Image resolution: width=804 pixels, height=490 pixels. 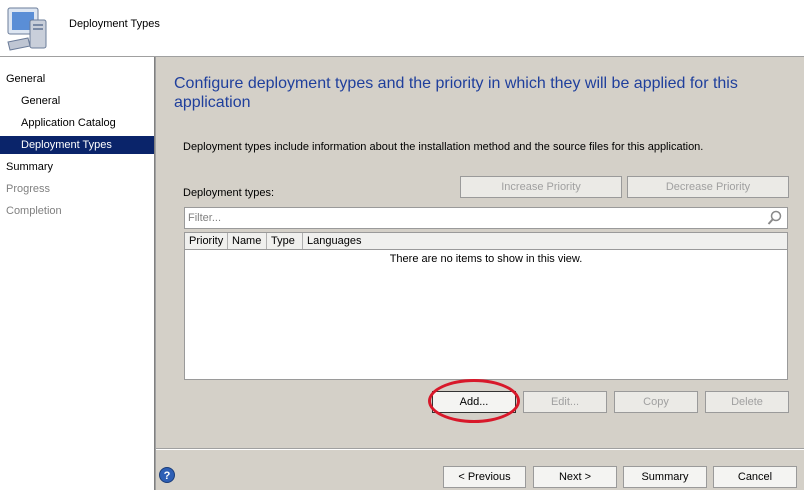 What do you see at coordinates (28, 189) in the screenshot?
I see `nav-item-progress: Progress` at bounding box center [28, 189].